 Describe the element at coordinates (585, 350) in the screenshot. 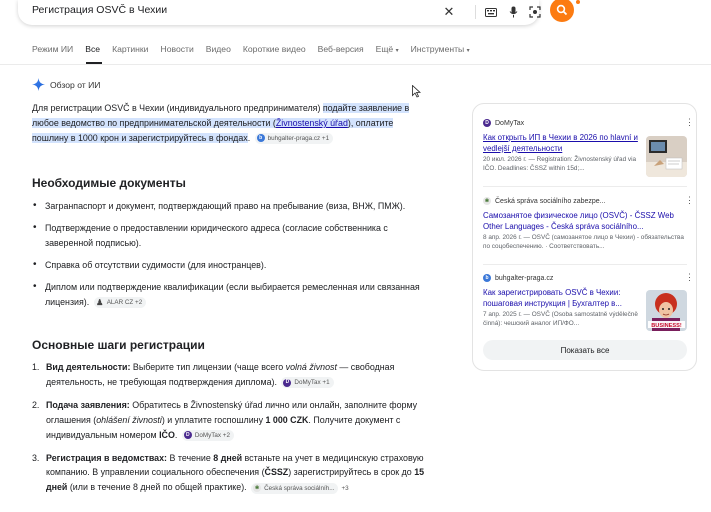

I see `show-all-button: Показать все` at that location.